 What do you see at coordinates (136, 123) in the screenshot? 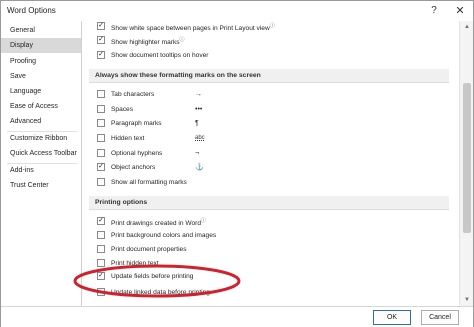
I see `option-label: Paragraph marks` at bounding box center [136, 123].